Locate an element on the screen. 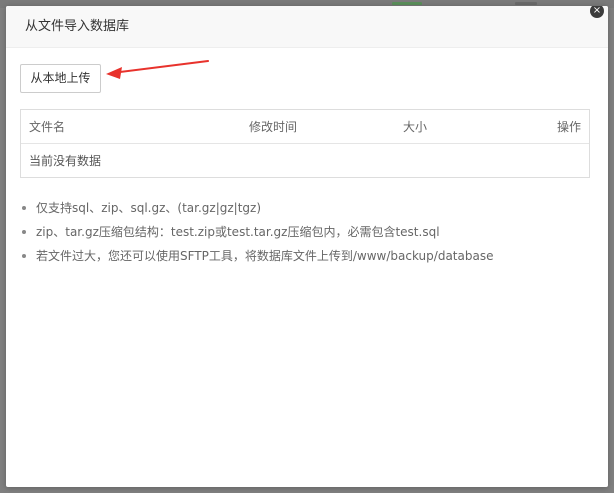 The width and height of the screenshot is (614, 493). dialog-header: 从文件导入数据库 is located at coordinates (307, 27).